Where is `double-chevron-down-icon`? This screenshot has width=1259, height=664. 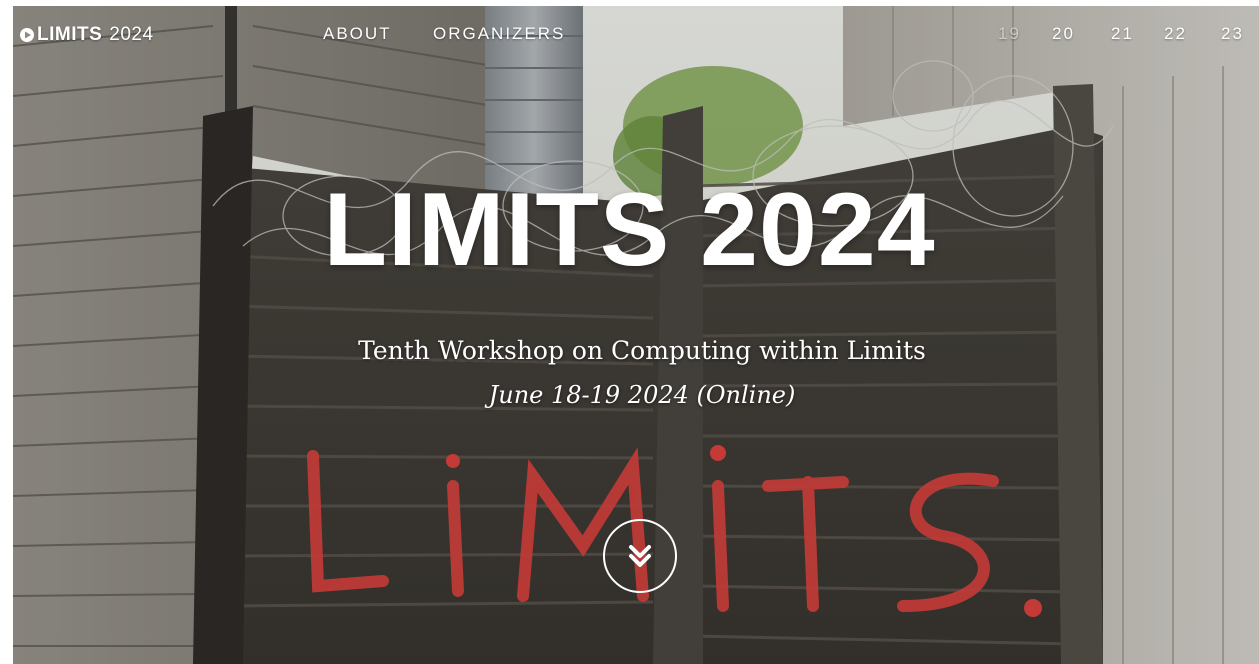
double-chevron-down-icon is located at coordinates (640, 556).